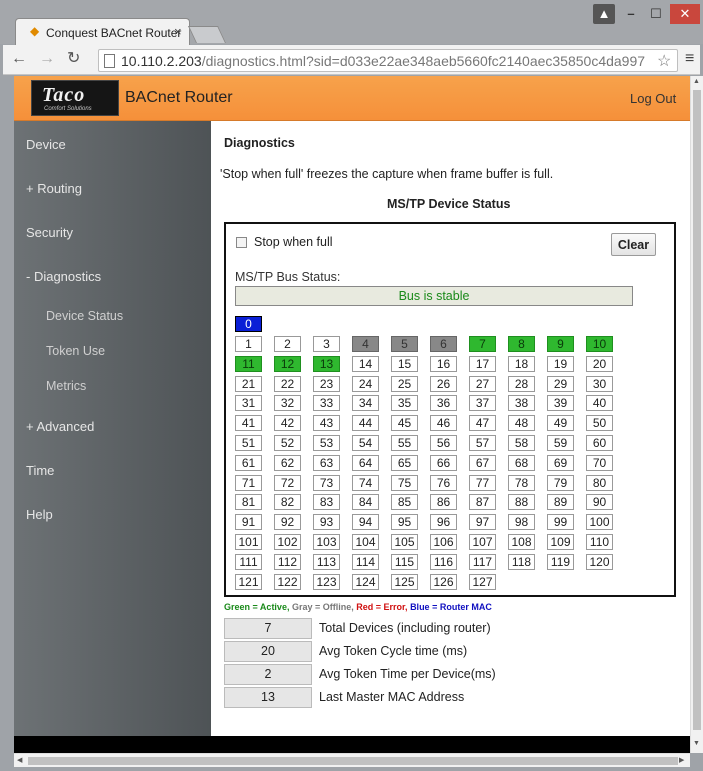 Image resolution: width=703 pixels, height=771 pixels. Describe the element at coordinates (599, 403) in the screenshot. I see `mac-cell-40: 40` at that location.